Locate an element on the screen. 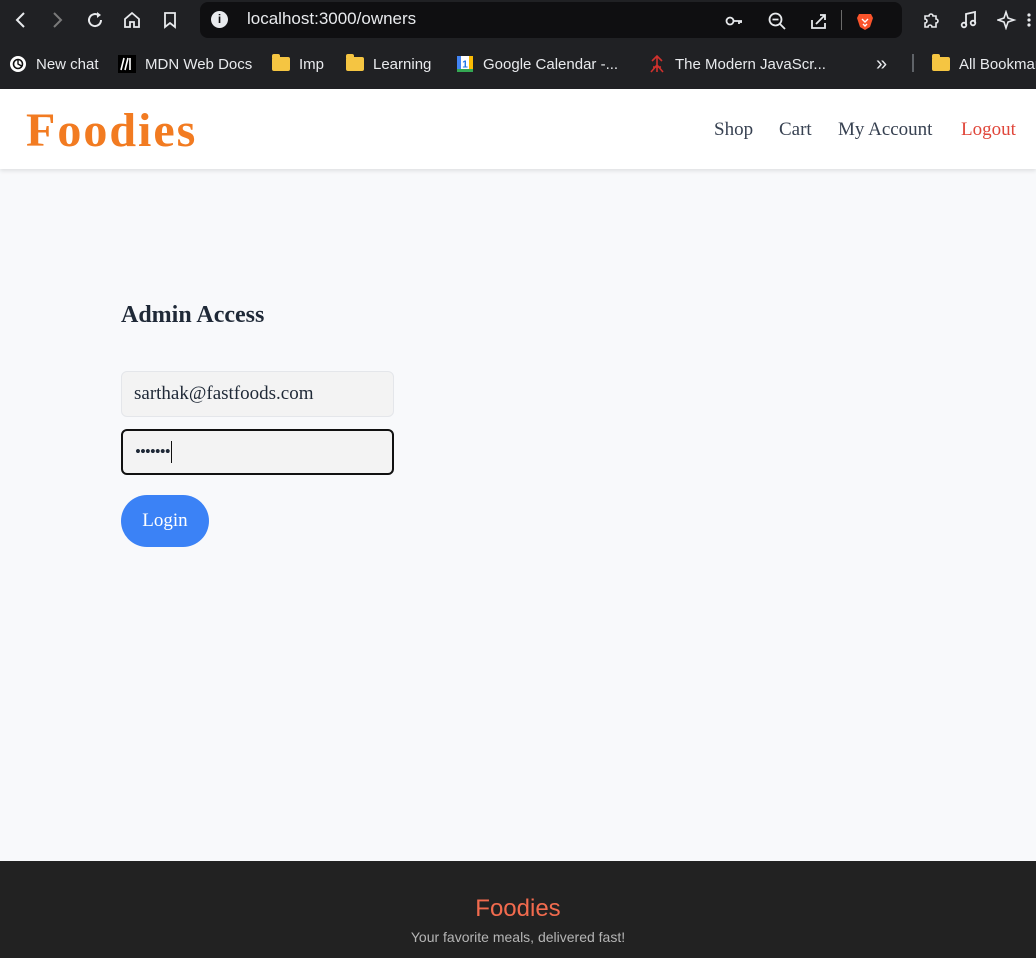 This screenshot has height=958, width=1036. nav-shop: Shop is located at coordinates (733, 130).